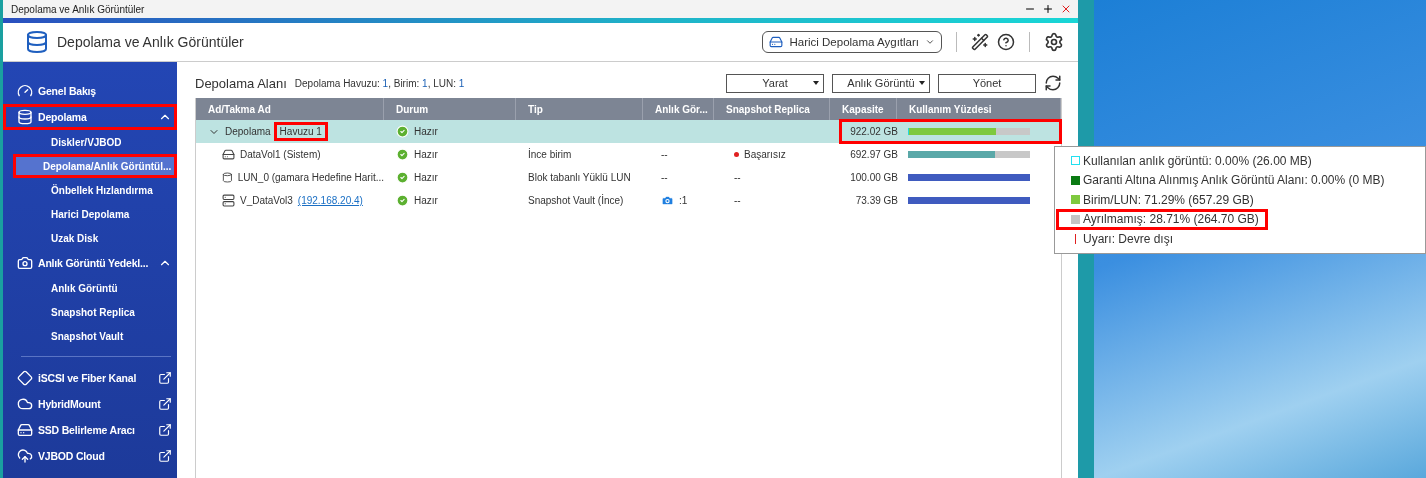  What do you see at coordinates (90, 288) in the screenshot?
I see `sidebar-subitem: Anlık Görüntü` at bounding box center [90, 288].